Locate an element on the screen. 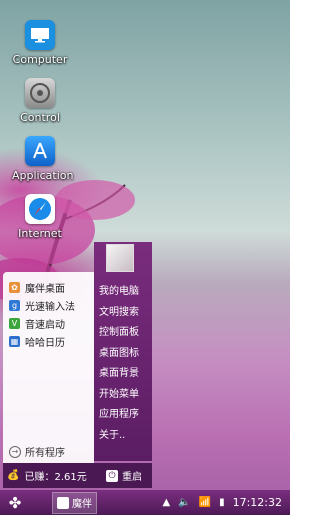 This screenshot has height=515, width=320. taskbar-app-moban: 魔伴 is located at coordinates (74, 502).